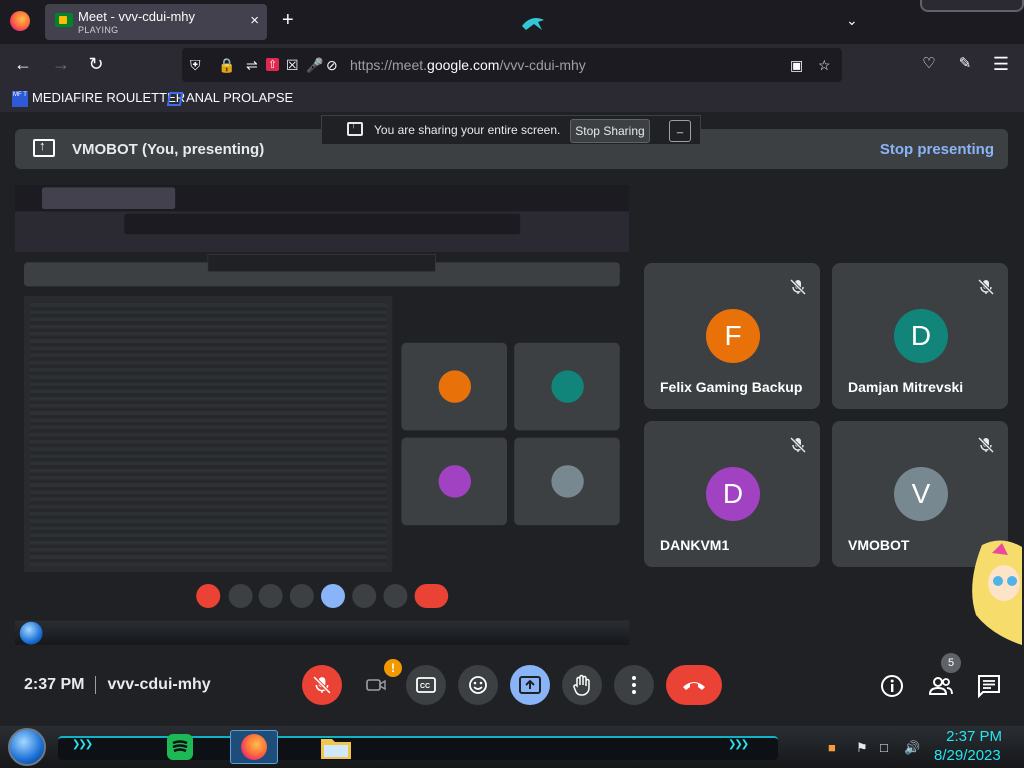 This screenshot has width=1024, height=768. What do you see at coordinates (906, 387) in the screenshot?
I see `participant-name: Damjan Mitrevski` at bounding box center [906, 387].